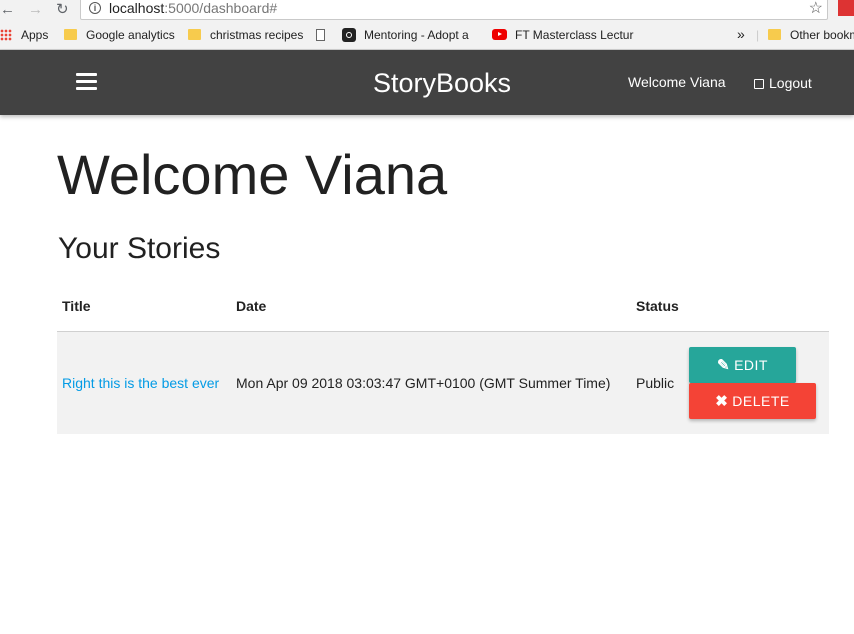  I want to click on url-input: i localhost:5000/dashboard# ☆, so click(454, 10).